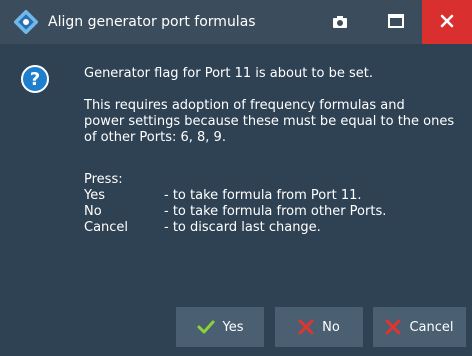 The width and height of the screenshot is (472, 356). What do you see at coordinates (155, 137) in the screenshot?
I see `message-line: of other Ports: 6, 8, 9.` at bounding box center [155, 137].